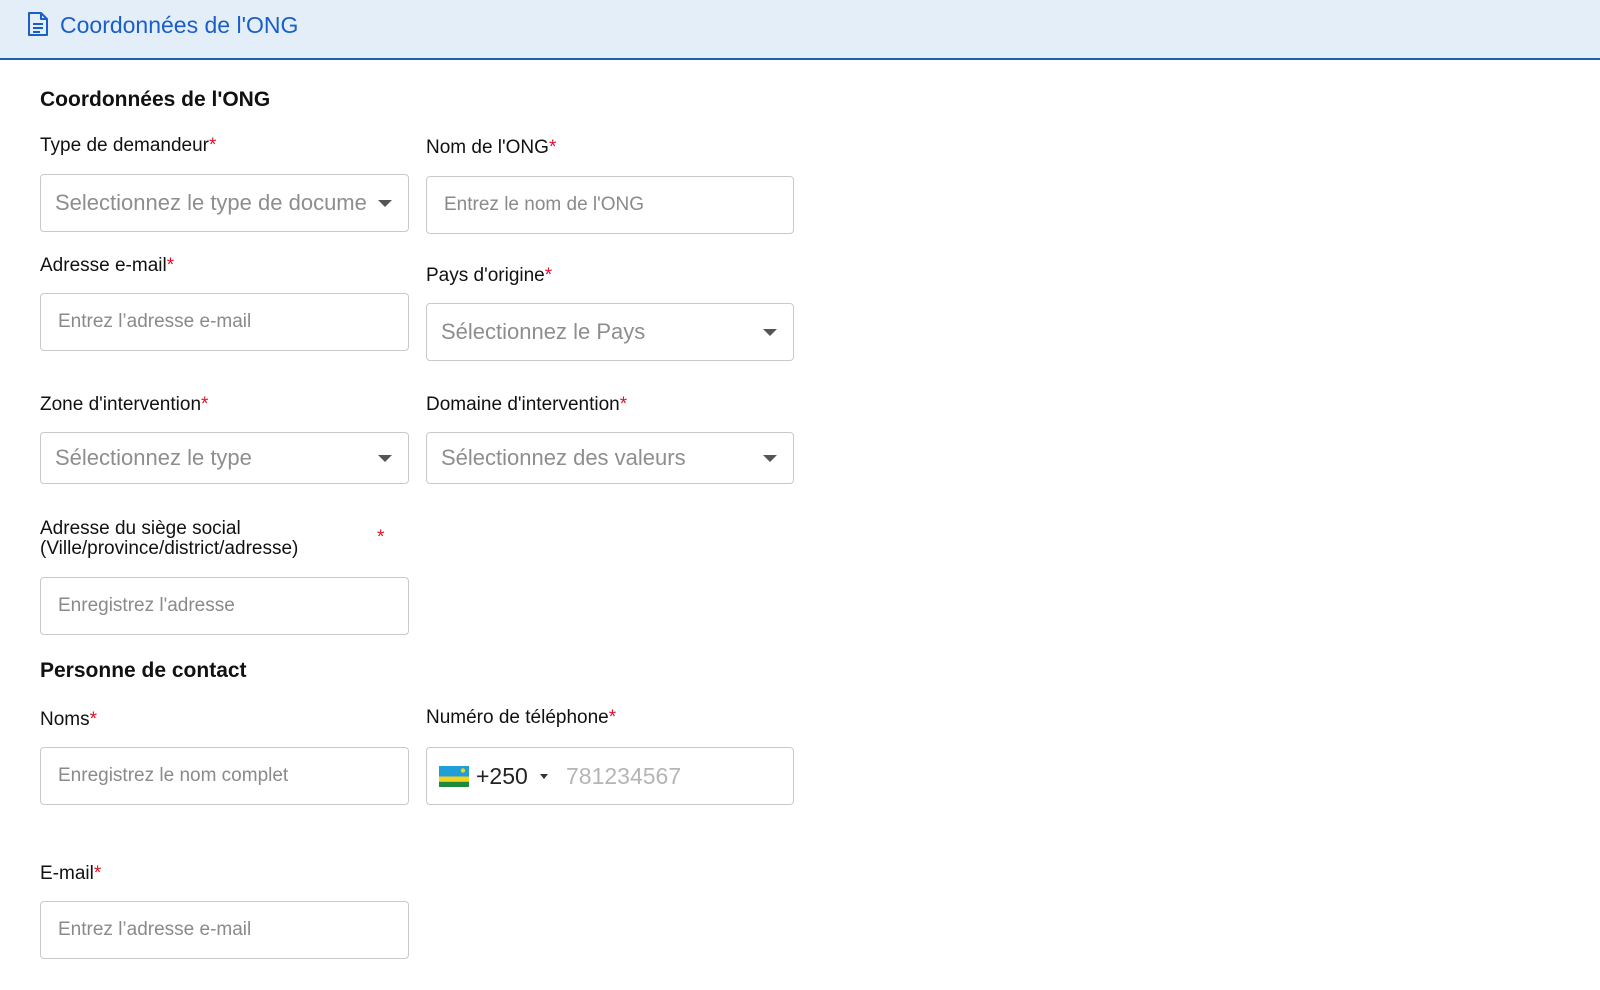 The image size is (1600, 990). I want to click on domaine-intervention-select: Sélectionnez des valeurs, so click(610, 458).